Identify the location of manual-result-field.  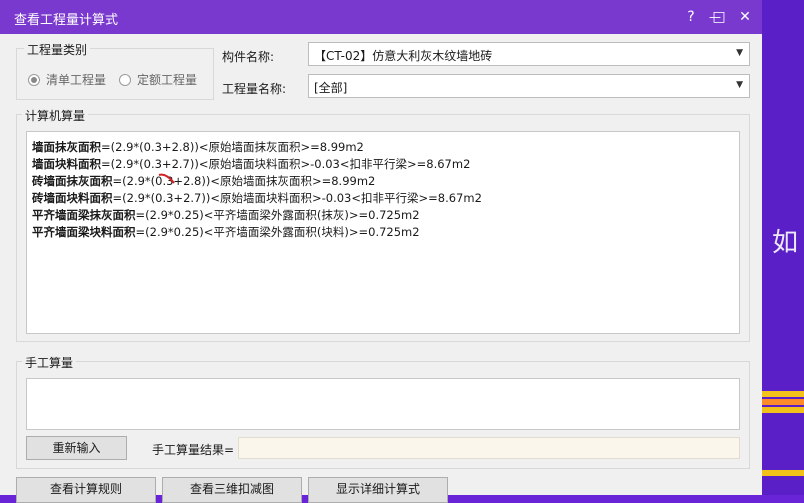
(489, 448).